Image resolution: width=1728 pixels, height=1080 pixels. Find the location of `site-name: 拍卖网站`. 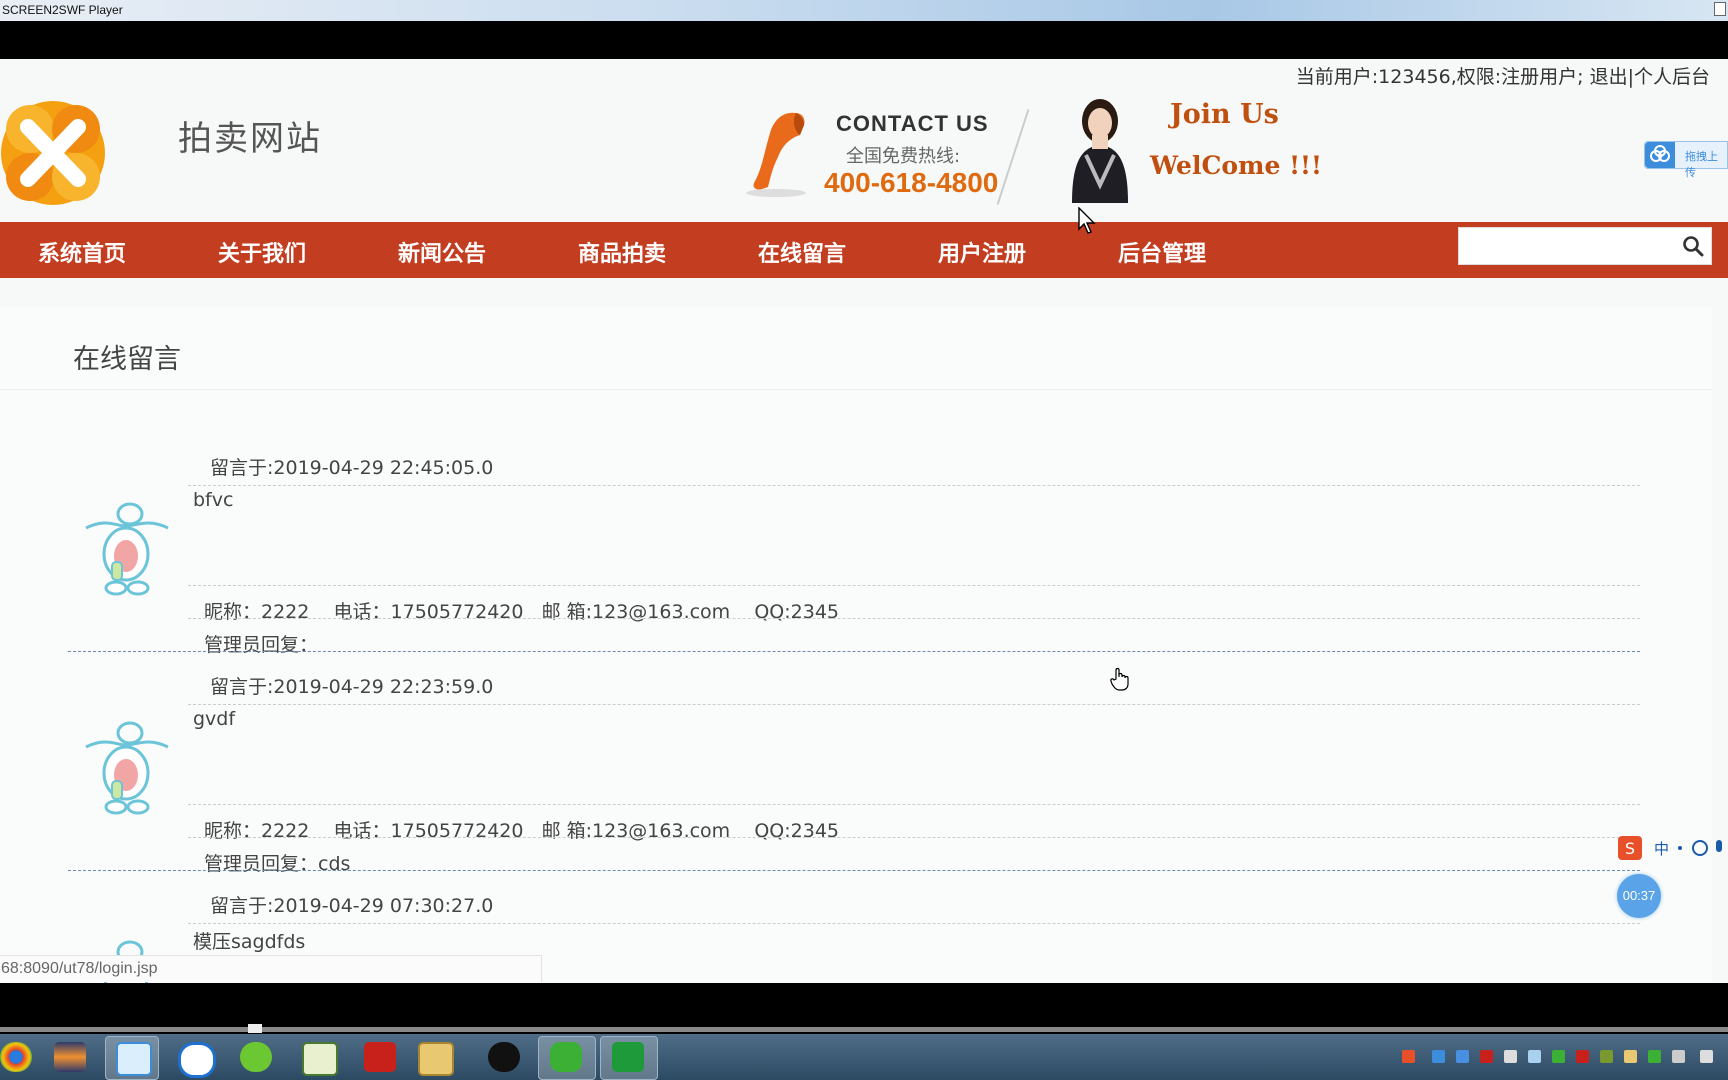

site-name: 拍卖网站 is located at coordinates (250, 139).